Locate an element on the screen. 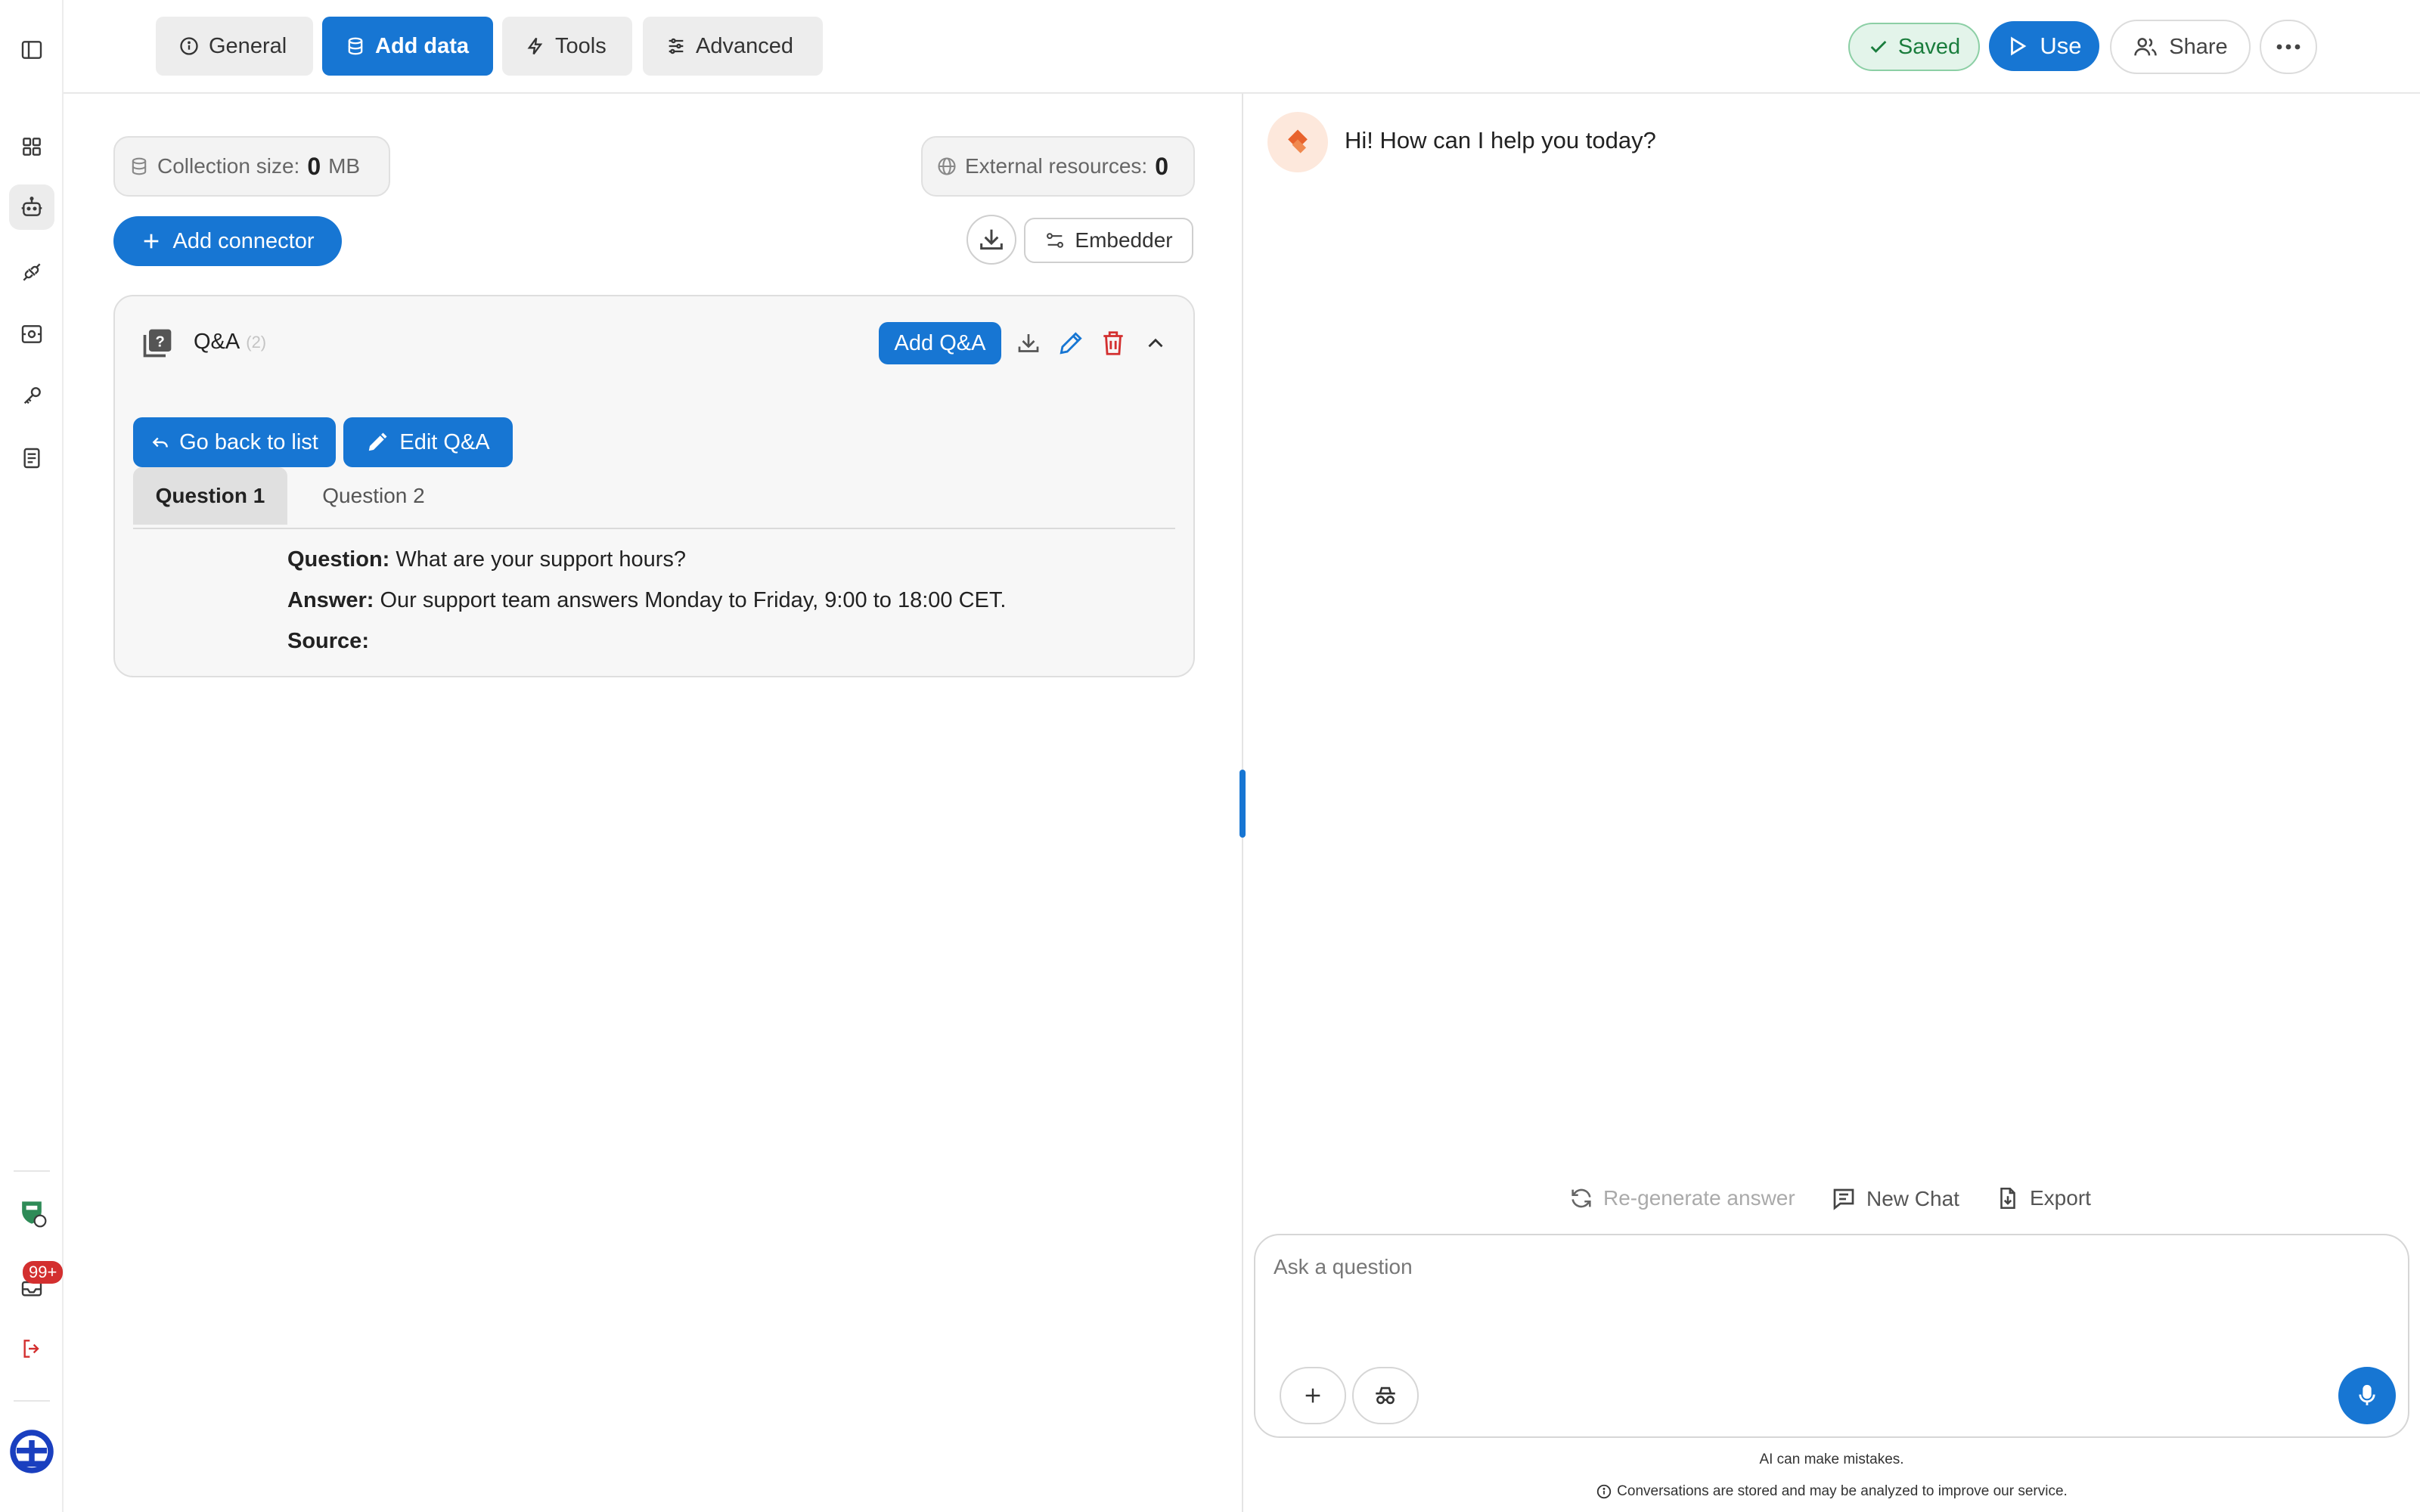 Image resolution: width=2420 pixels, height=1512 pixels. collection-size-pill: Collection size: 0 MB is located at coordinates (251, 166).